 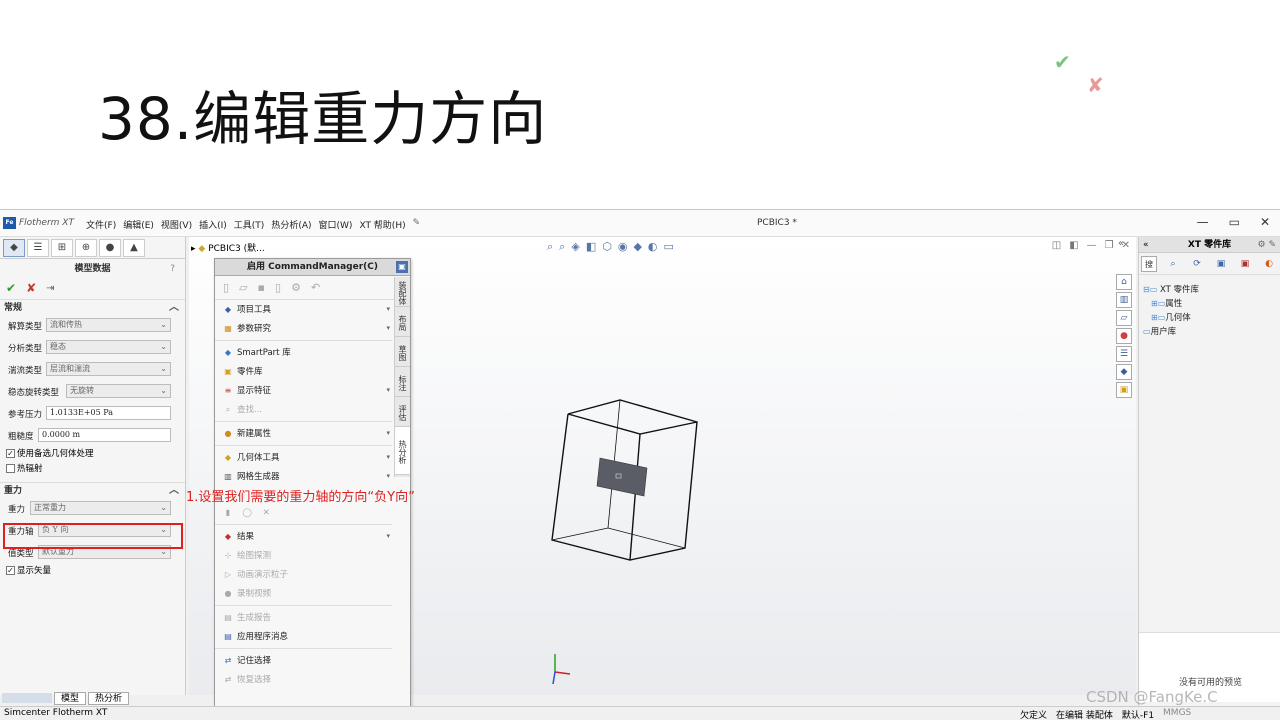 I want to click on alt-geometry-checkbox: ✓ 使用备选几何体处理, so click(x=92, y=454).